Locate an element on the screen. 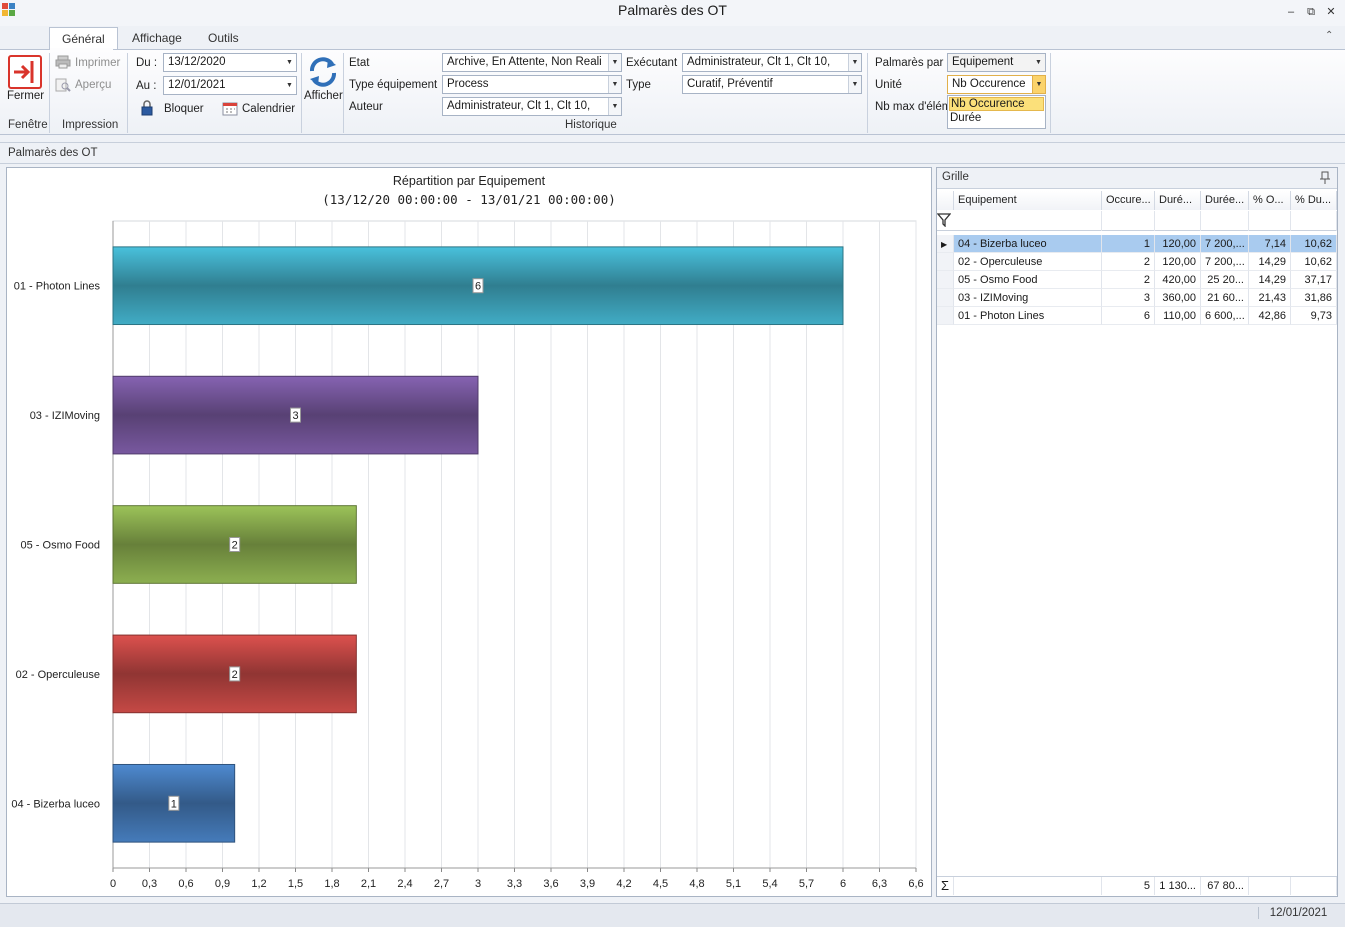 The image size is (1345, 927). table-cell: 05 - Osmo Food is located at coordinates (1028, 280).